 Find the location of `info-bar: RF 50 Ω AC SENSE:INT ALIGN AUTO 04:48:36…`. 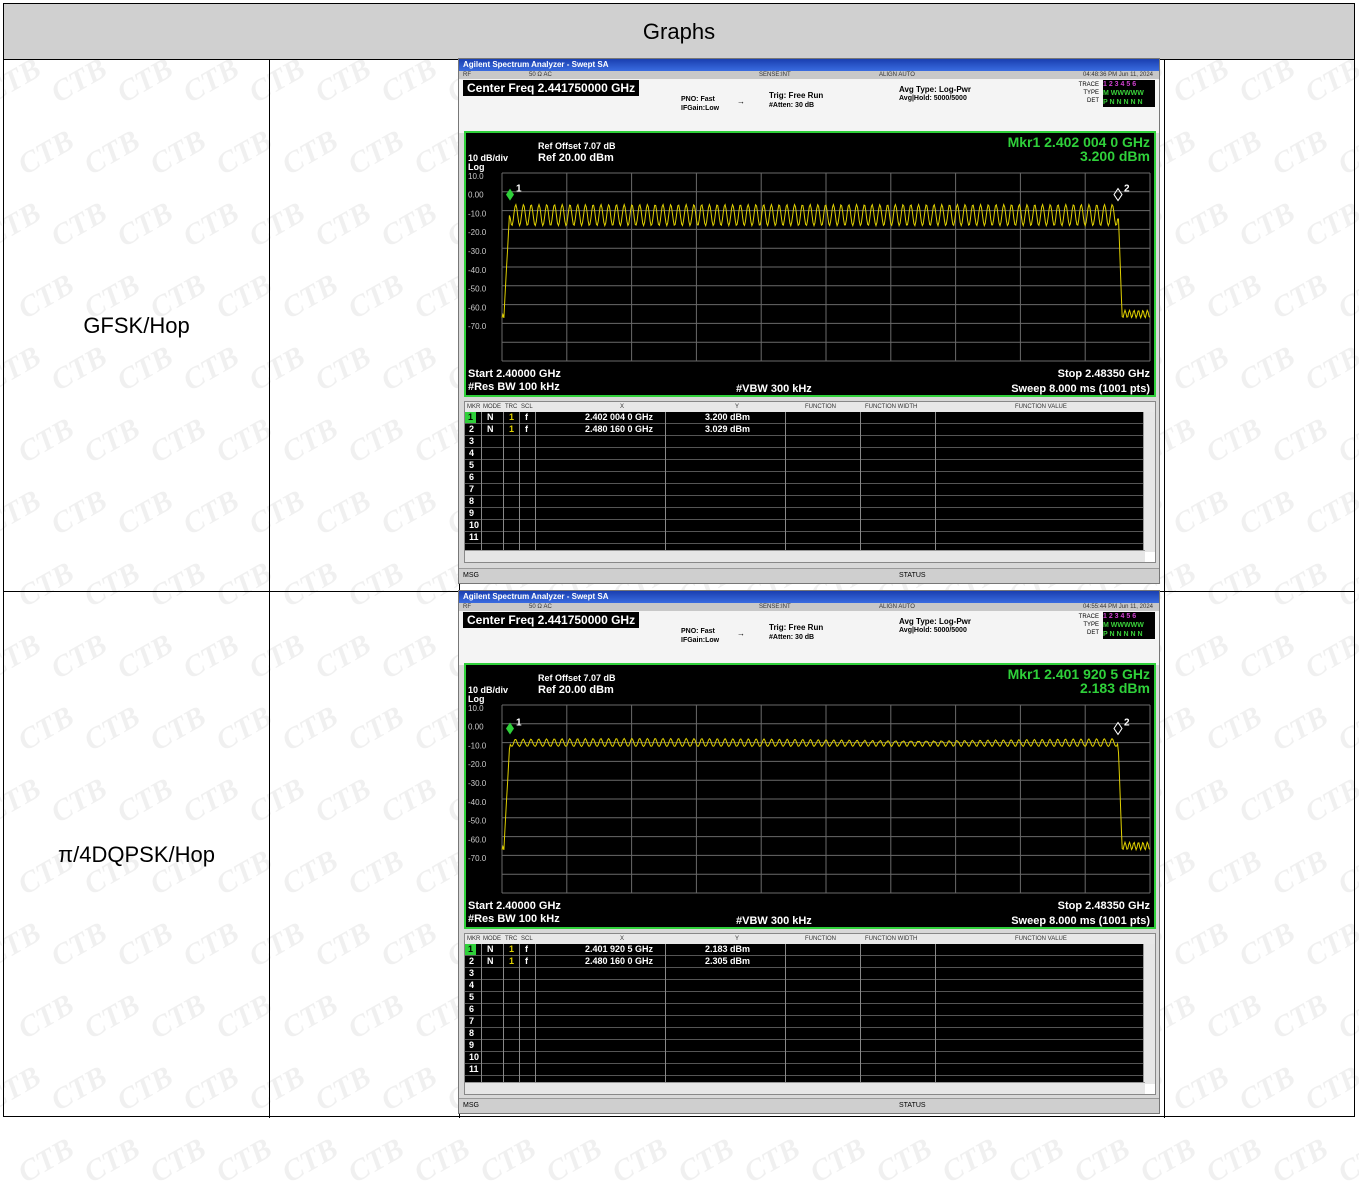

info-bar: RF 50 Ω AC SENSE:INT ALIGN AUTO 04:48:36… is located at coordinates (809, 75).